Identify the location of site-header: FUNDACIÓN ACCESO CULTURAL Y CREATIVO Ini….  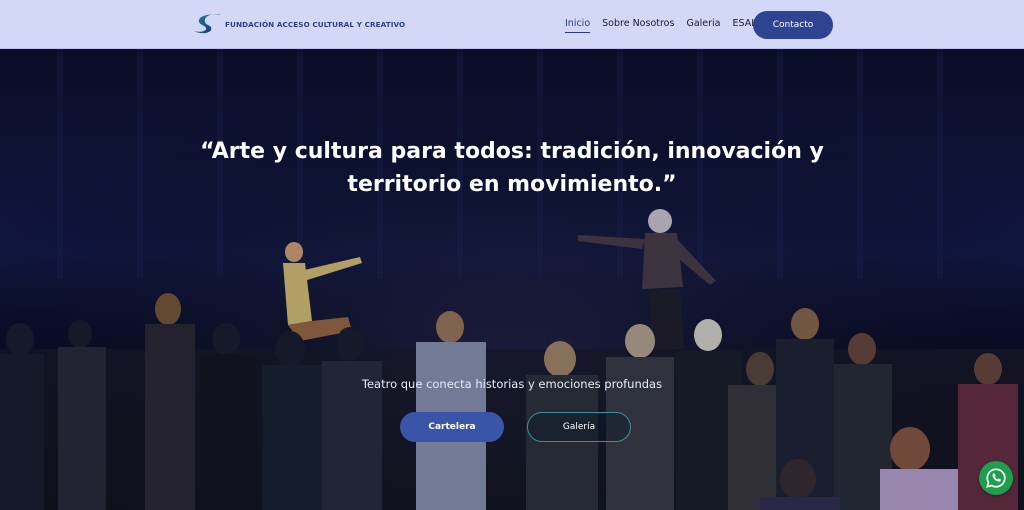
(512, 24).